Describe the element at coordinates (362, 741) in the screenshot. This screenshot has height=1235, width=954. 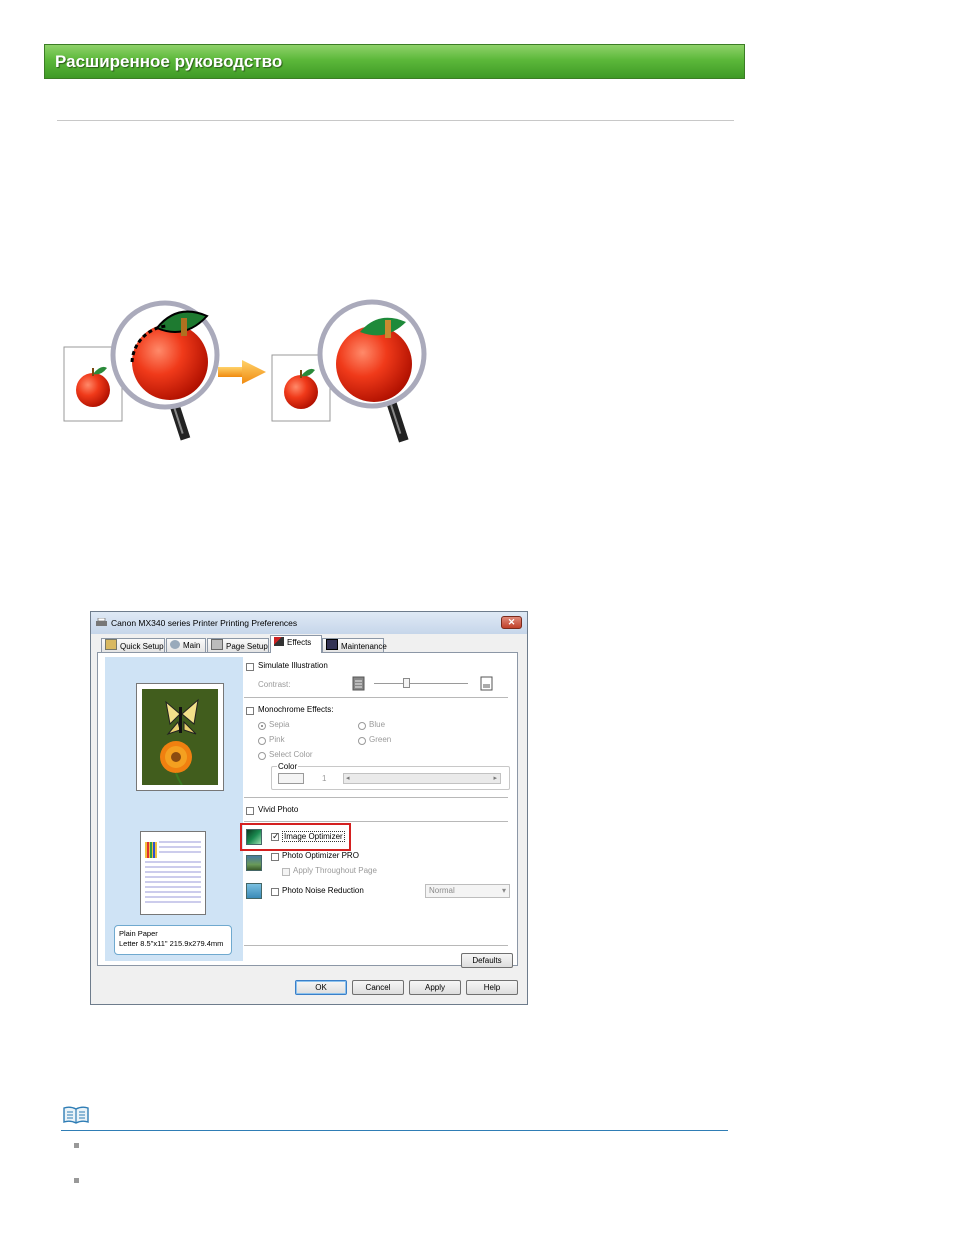
I see `green-radio` at that location.